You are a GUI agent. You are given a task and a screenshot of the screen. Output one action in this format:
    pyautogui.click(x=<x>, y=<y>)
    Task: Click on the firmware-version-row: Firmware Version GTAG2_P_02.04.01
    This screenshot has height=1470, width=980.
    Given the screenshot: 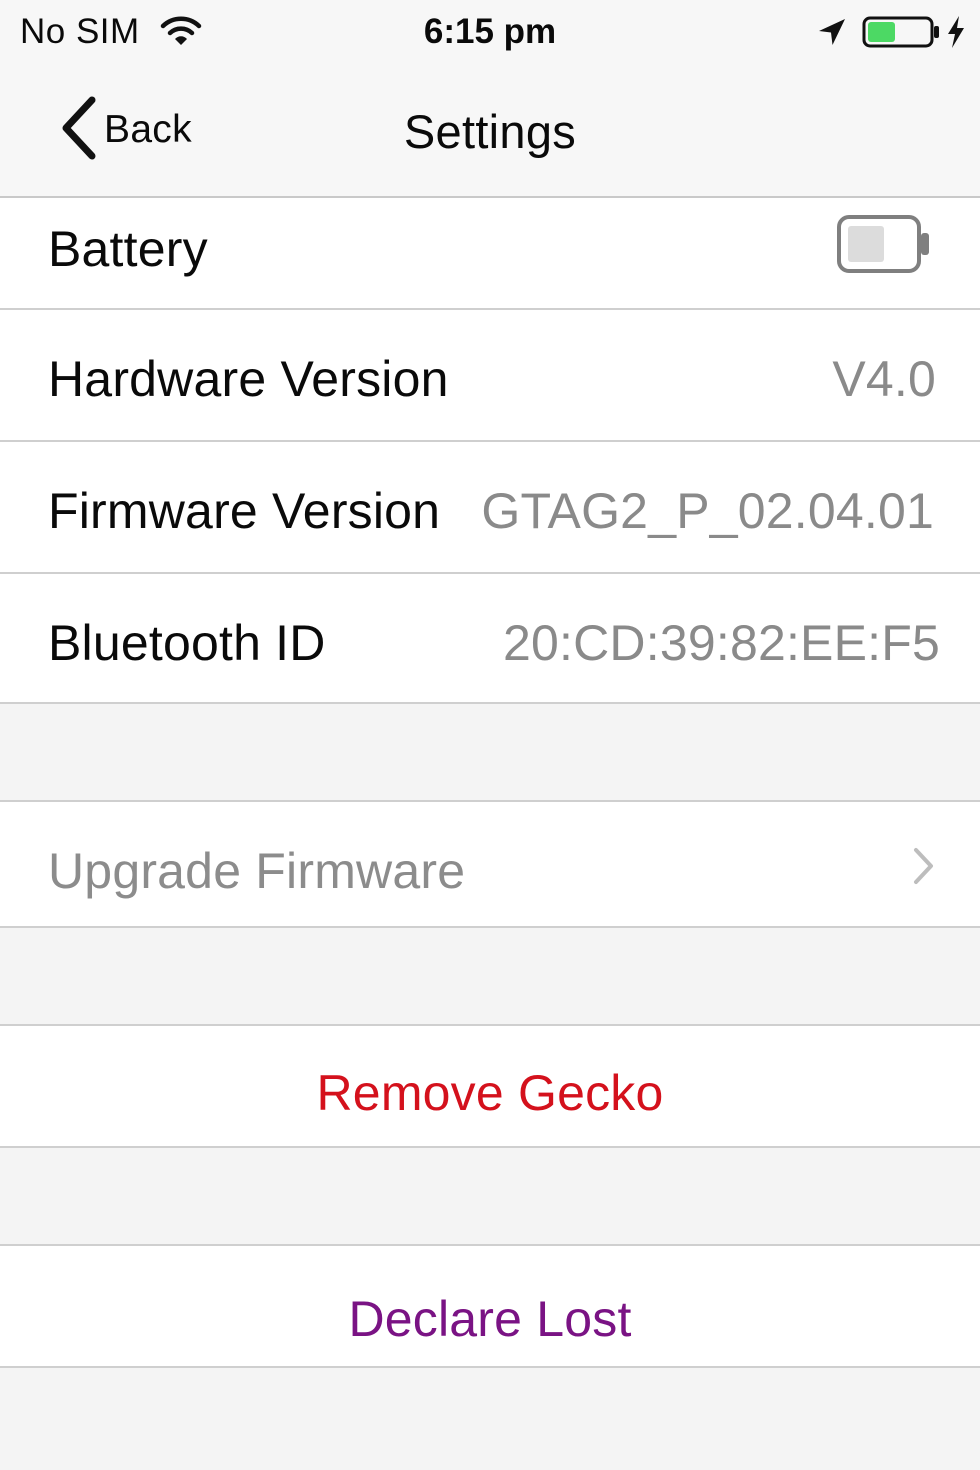 What is the action you would take?
    pyautogui.click(x=490, y=508)
    